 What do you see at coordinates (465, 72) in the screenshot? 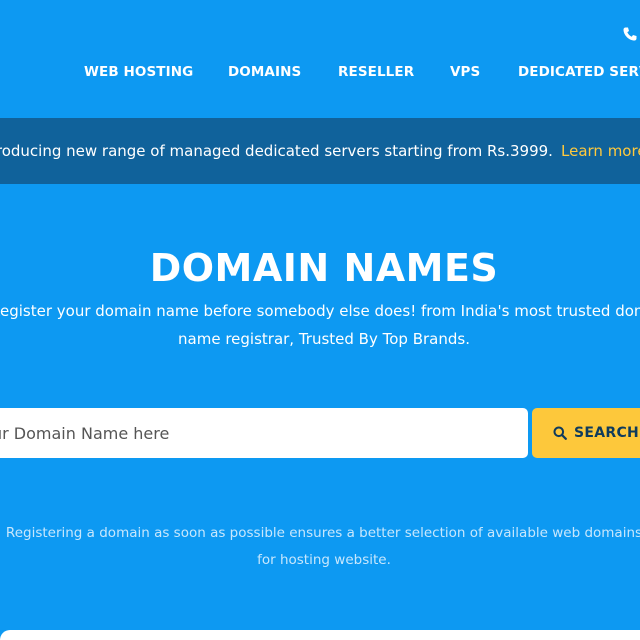
I see `nav-item-vps: VPS` at bounding box center [465, 72].